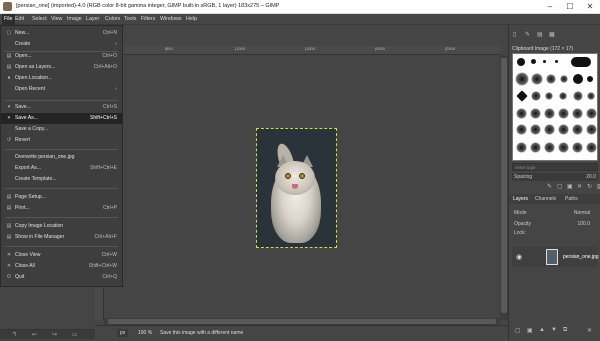 The width and height of the screenshot is (600, 341). I want to click on zoom-select: 100 %, so click(145, 333).